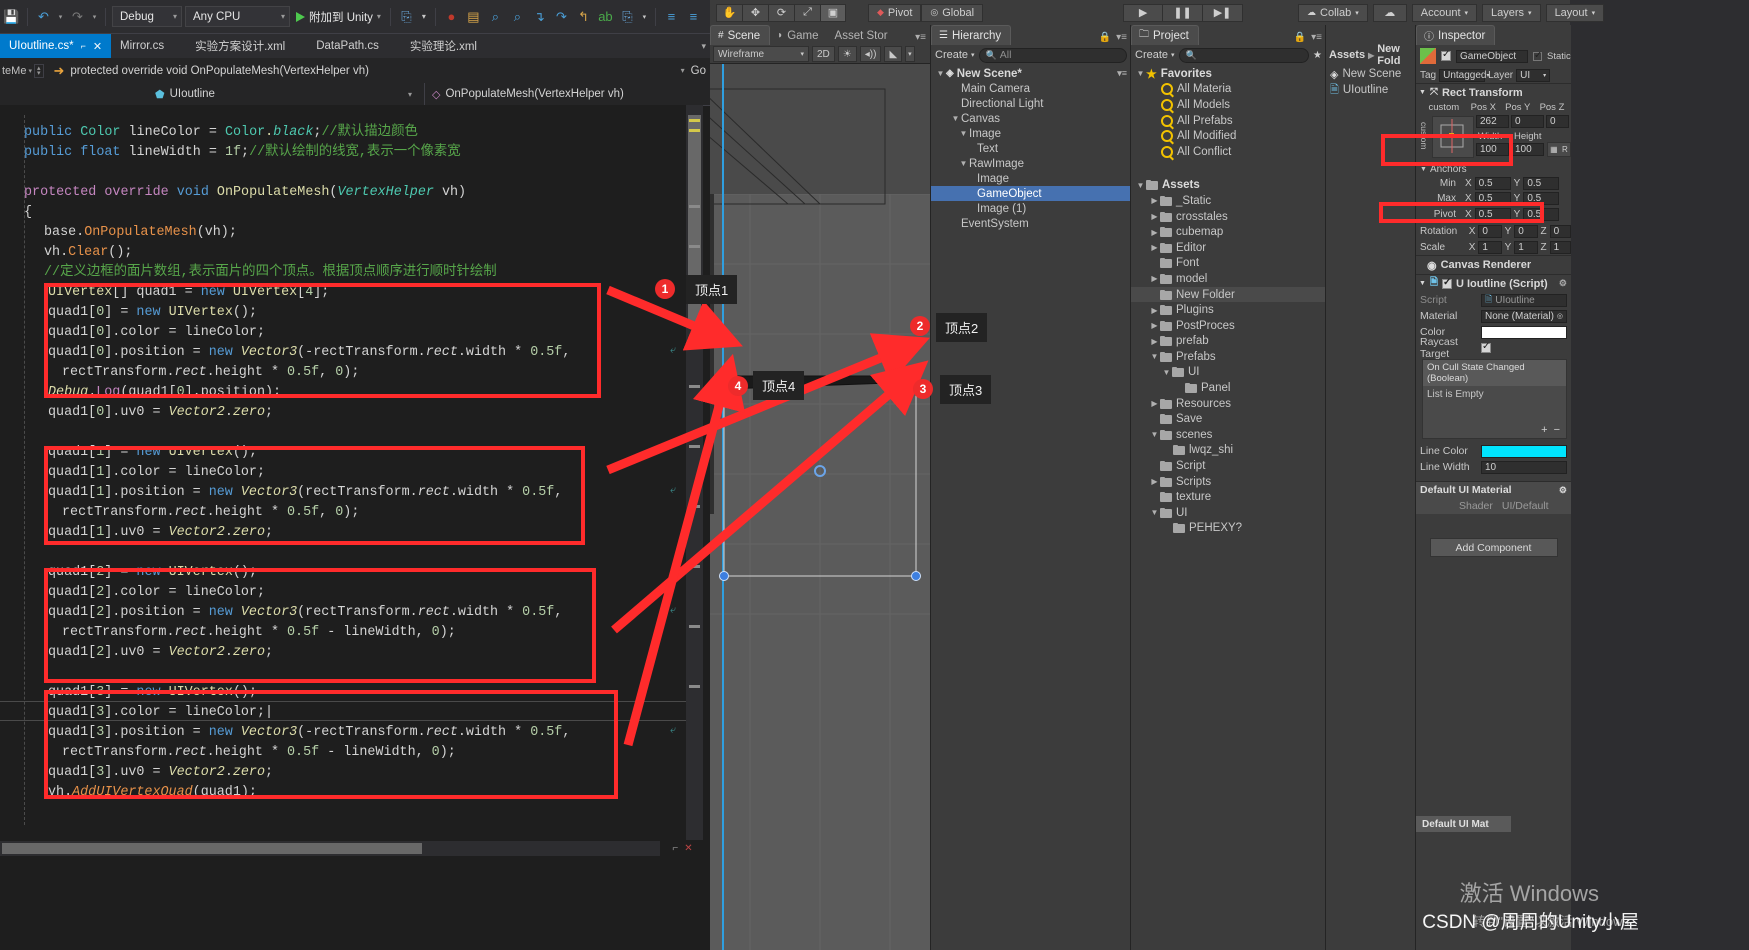 The width and height of the screenshot is (1749, 950). I want to click on favorite-all-models: All Models, so click(1228, 105).